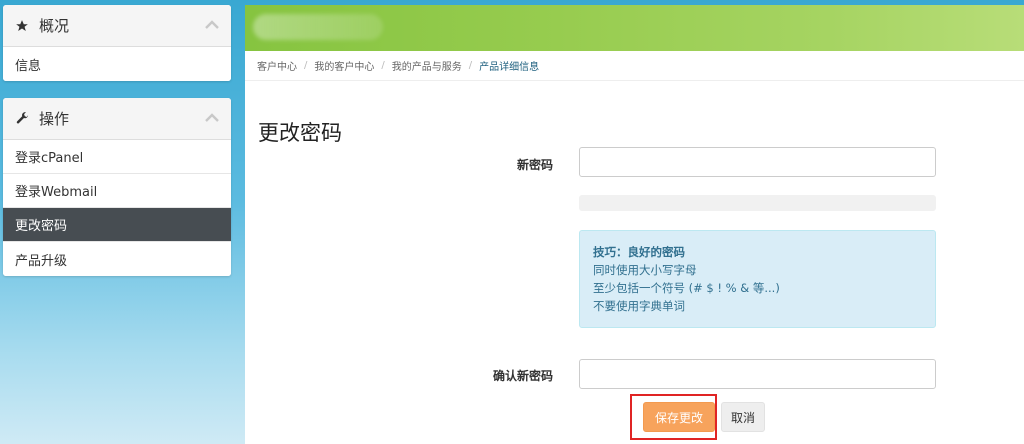 This screenshot has height=444, width=1024. What do you see at coordinates (757, 374) in the screenshot?
I see `confirm-password-input` at bounding box center [757, 374].